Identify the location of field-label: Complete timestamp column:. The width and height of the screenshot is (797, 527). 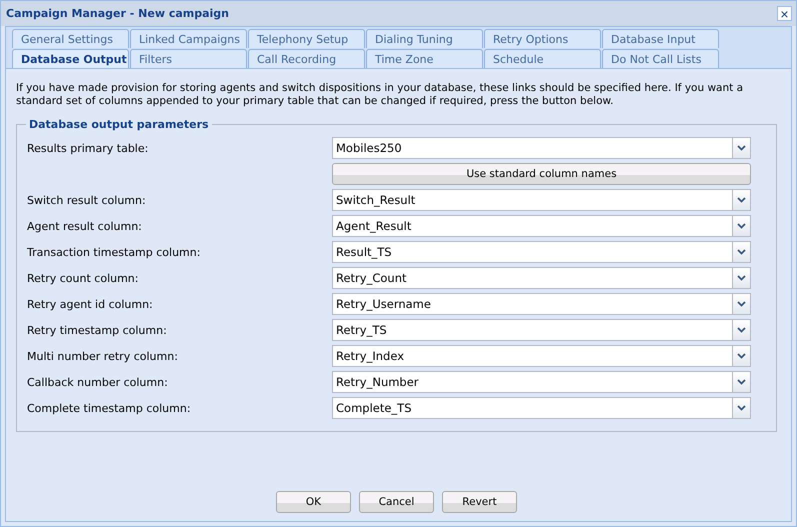
(109, 408).